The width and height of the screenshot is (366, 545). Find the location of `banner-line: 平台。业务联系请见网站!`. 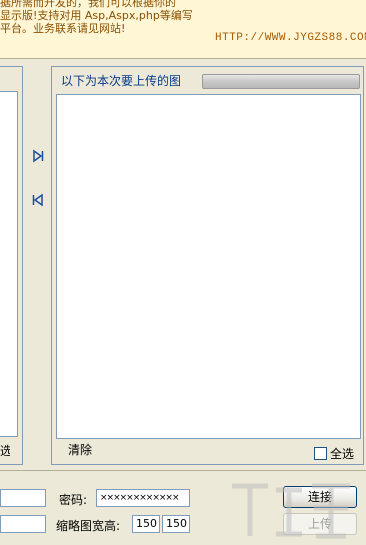

banner-line: 平台。业务联系请见网站! is located at coordinates (63, 28).